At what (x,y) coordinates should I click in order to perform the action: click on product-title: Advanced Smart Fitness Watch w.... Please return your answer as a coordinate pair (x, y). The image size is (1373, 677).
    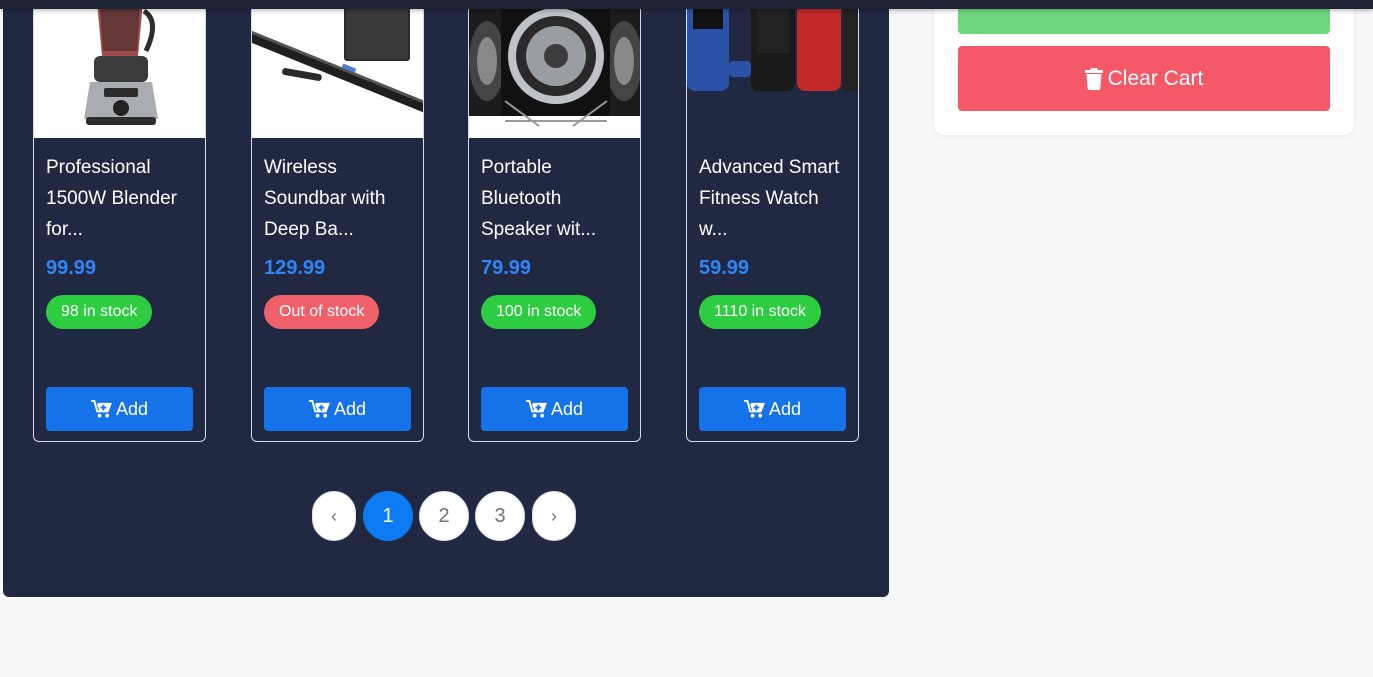
    Looking at the image, I should click on (774, 198).